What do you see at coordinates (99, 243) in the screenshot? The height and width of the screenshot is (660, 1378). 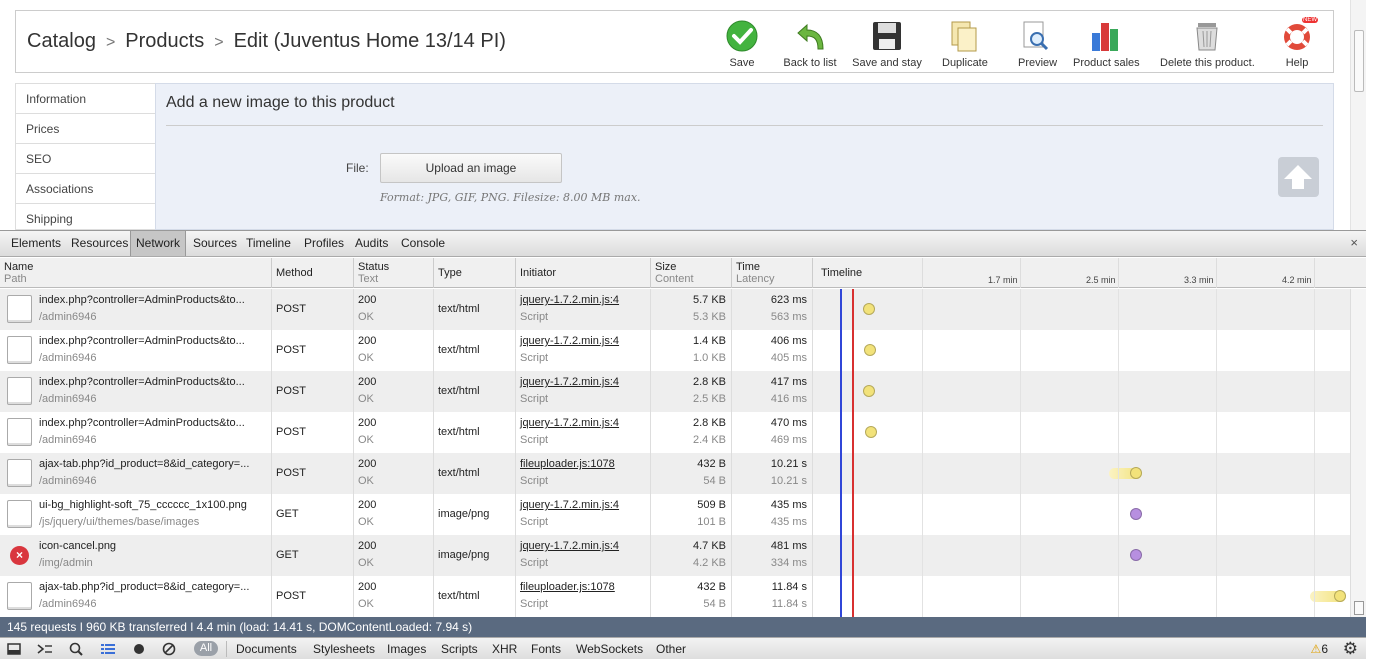 I see `tab-resources: Resources` at bounding box center [99, 243].